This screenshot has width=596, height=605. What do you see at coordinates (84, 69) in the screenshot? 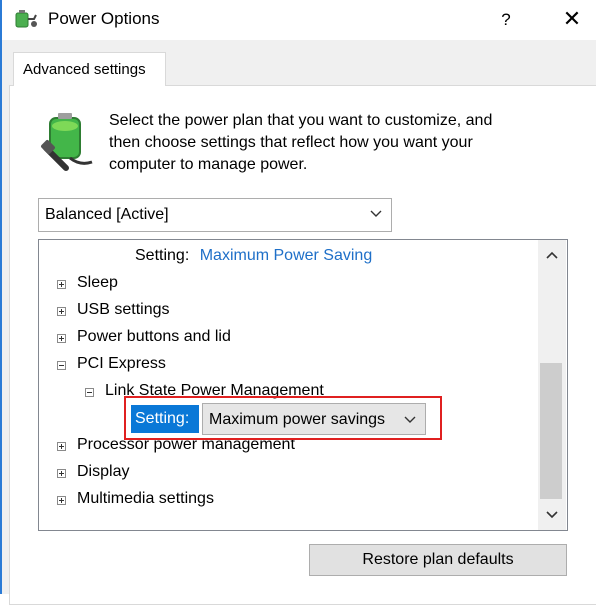
I see `tab-label: Advanced settings` at bounding box center [84, 69].